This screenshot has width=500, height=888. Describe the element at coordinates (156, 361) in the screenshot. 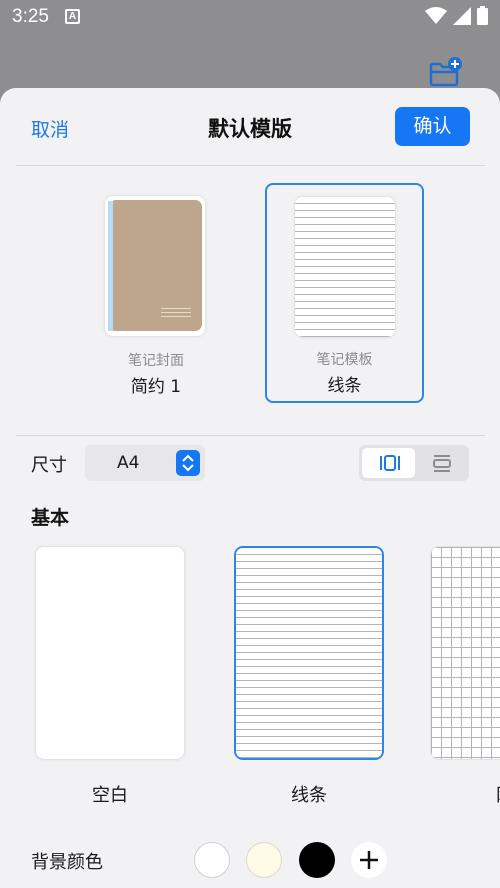

I see `cover-caption: 笔记封面` at that location.